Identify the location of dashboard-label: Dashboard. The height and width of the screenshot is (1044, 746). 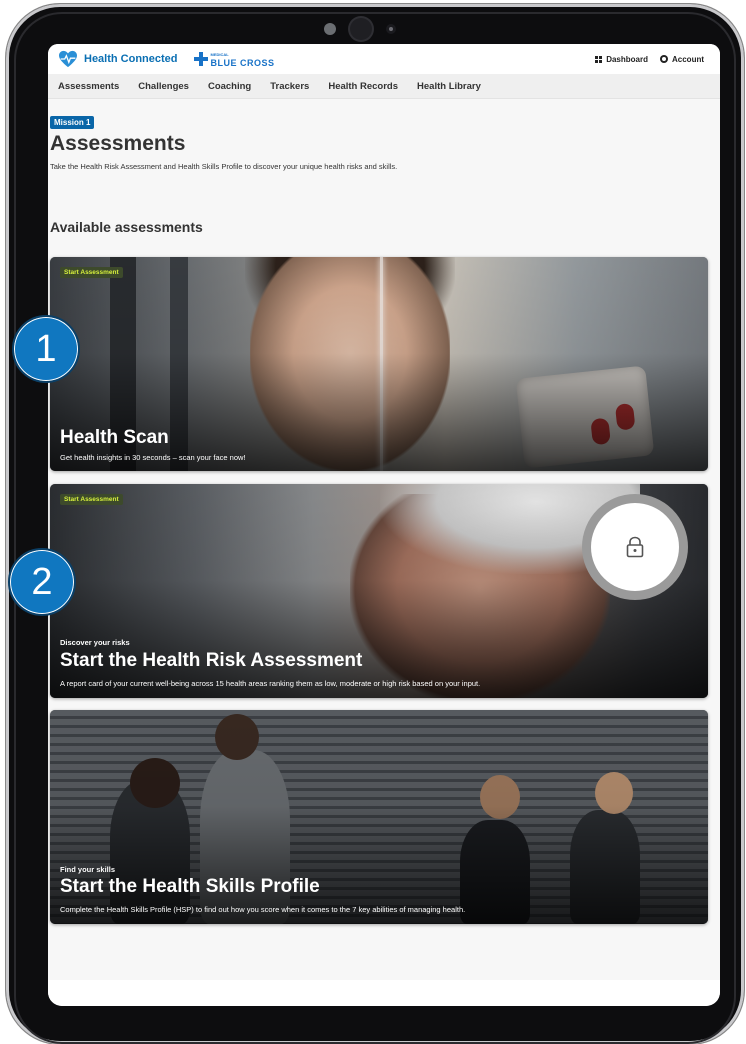
(627, 59).